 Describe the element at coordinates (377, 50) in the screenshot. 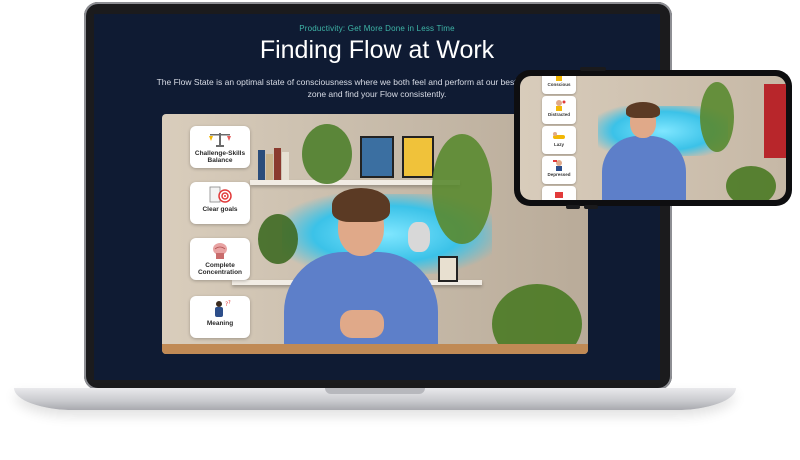

I see `page-title: Finding Flow at Work` at that location.